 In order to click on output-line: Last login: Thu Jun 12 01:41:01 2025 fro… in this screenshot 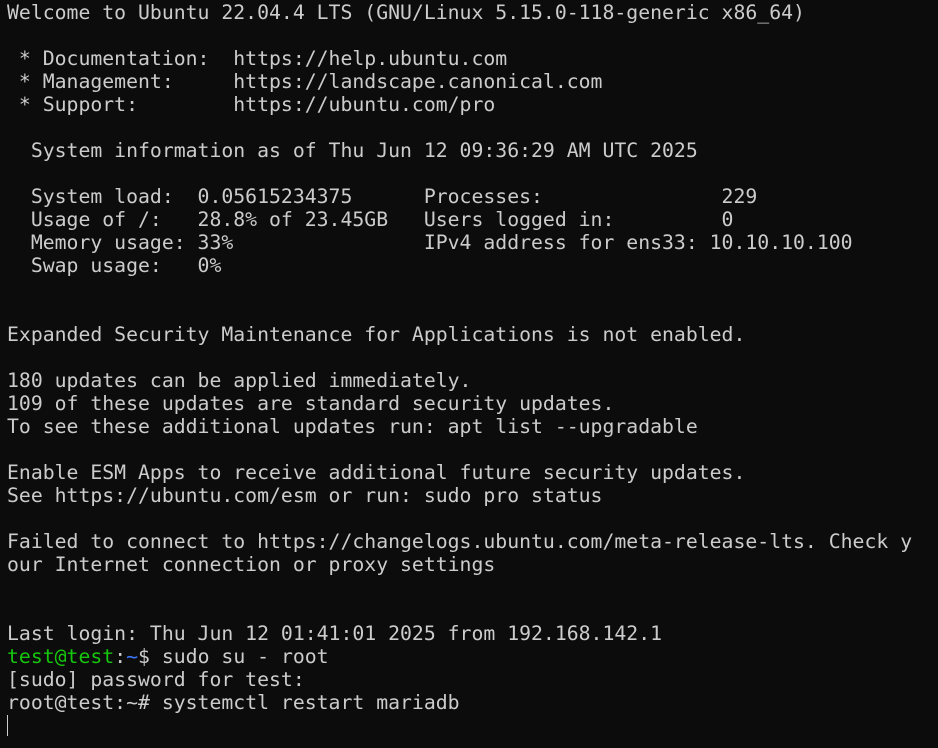, I will do `click(335, 633)`.